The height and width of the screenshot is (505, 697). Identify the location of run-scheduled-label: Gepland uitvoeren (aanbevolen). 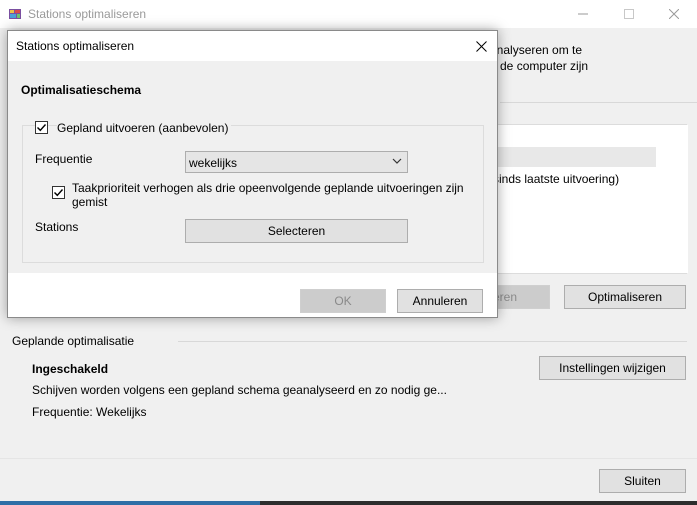
(144, 128).